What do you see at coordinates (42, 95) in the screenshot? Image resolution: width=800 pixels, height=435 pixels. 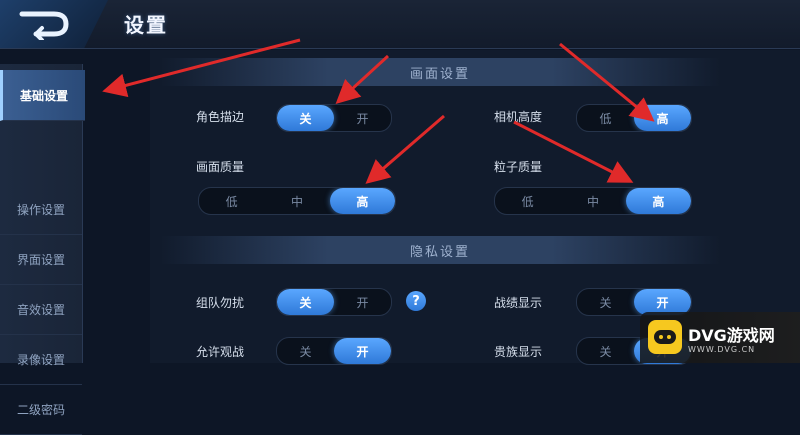 I see `sidebar-item-basic: 基础设置` at bounding box center [42, 95].